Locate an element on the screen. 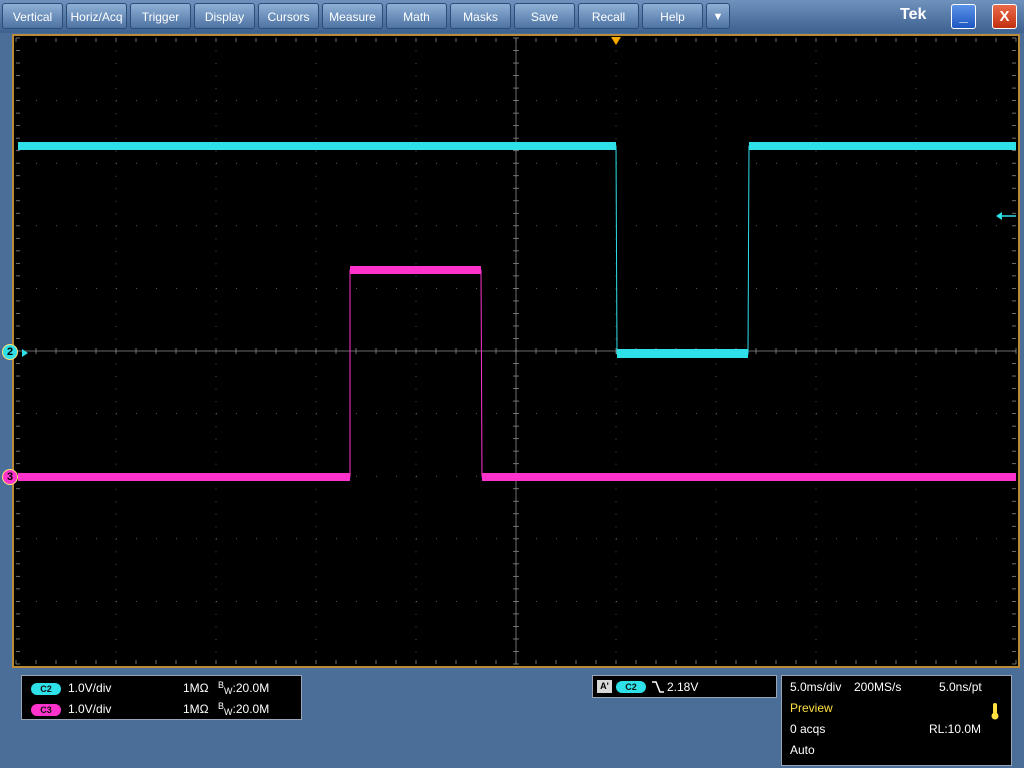  menu-horiz-acq: Horiz/Acq is located at coordinates (96, 16).